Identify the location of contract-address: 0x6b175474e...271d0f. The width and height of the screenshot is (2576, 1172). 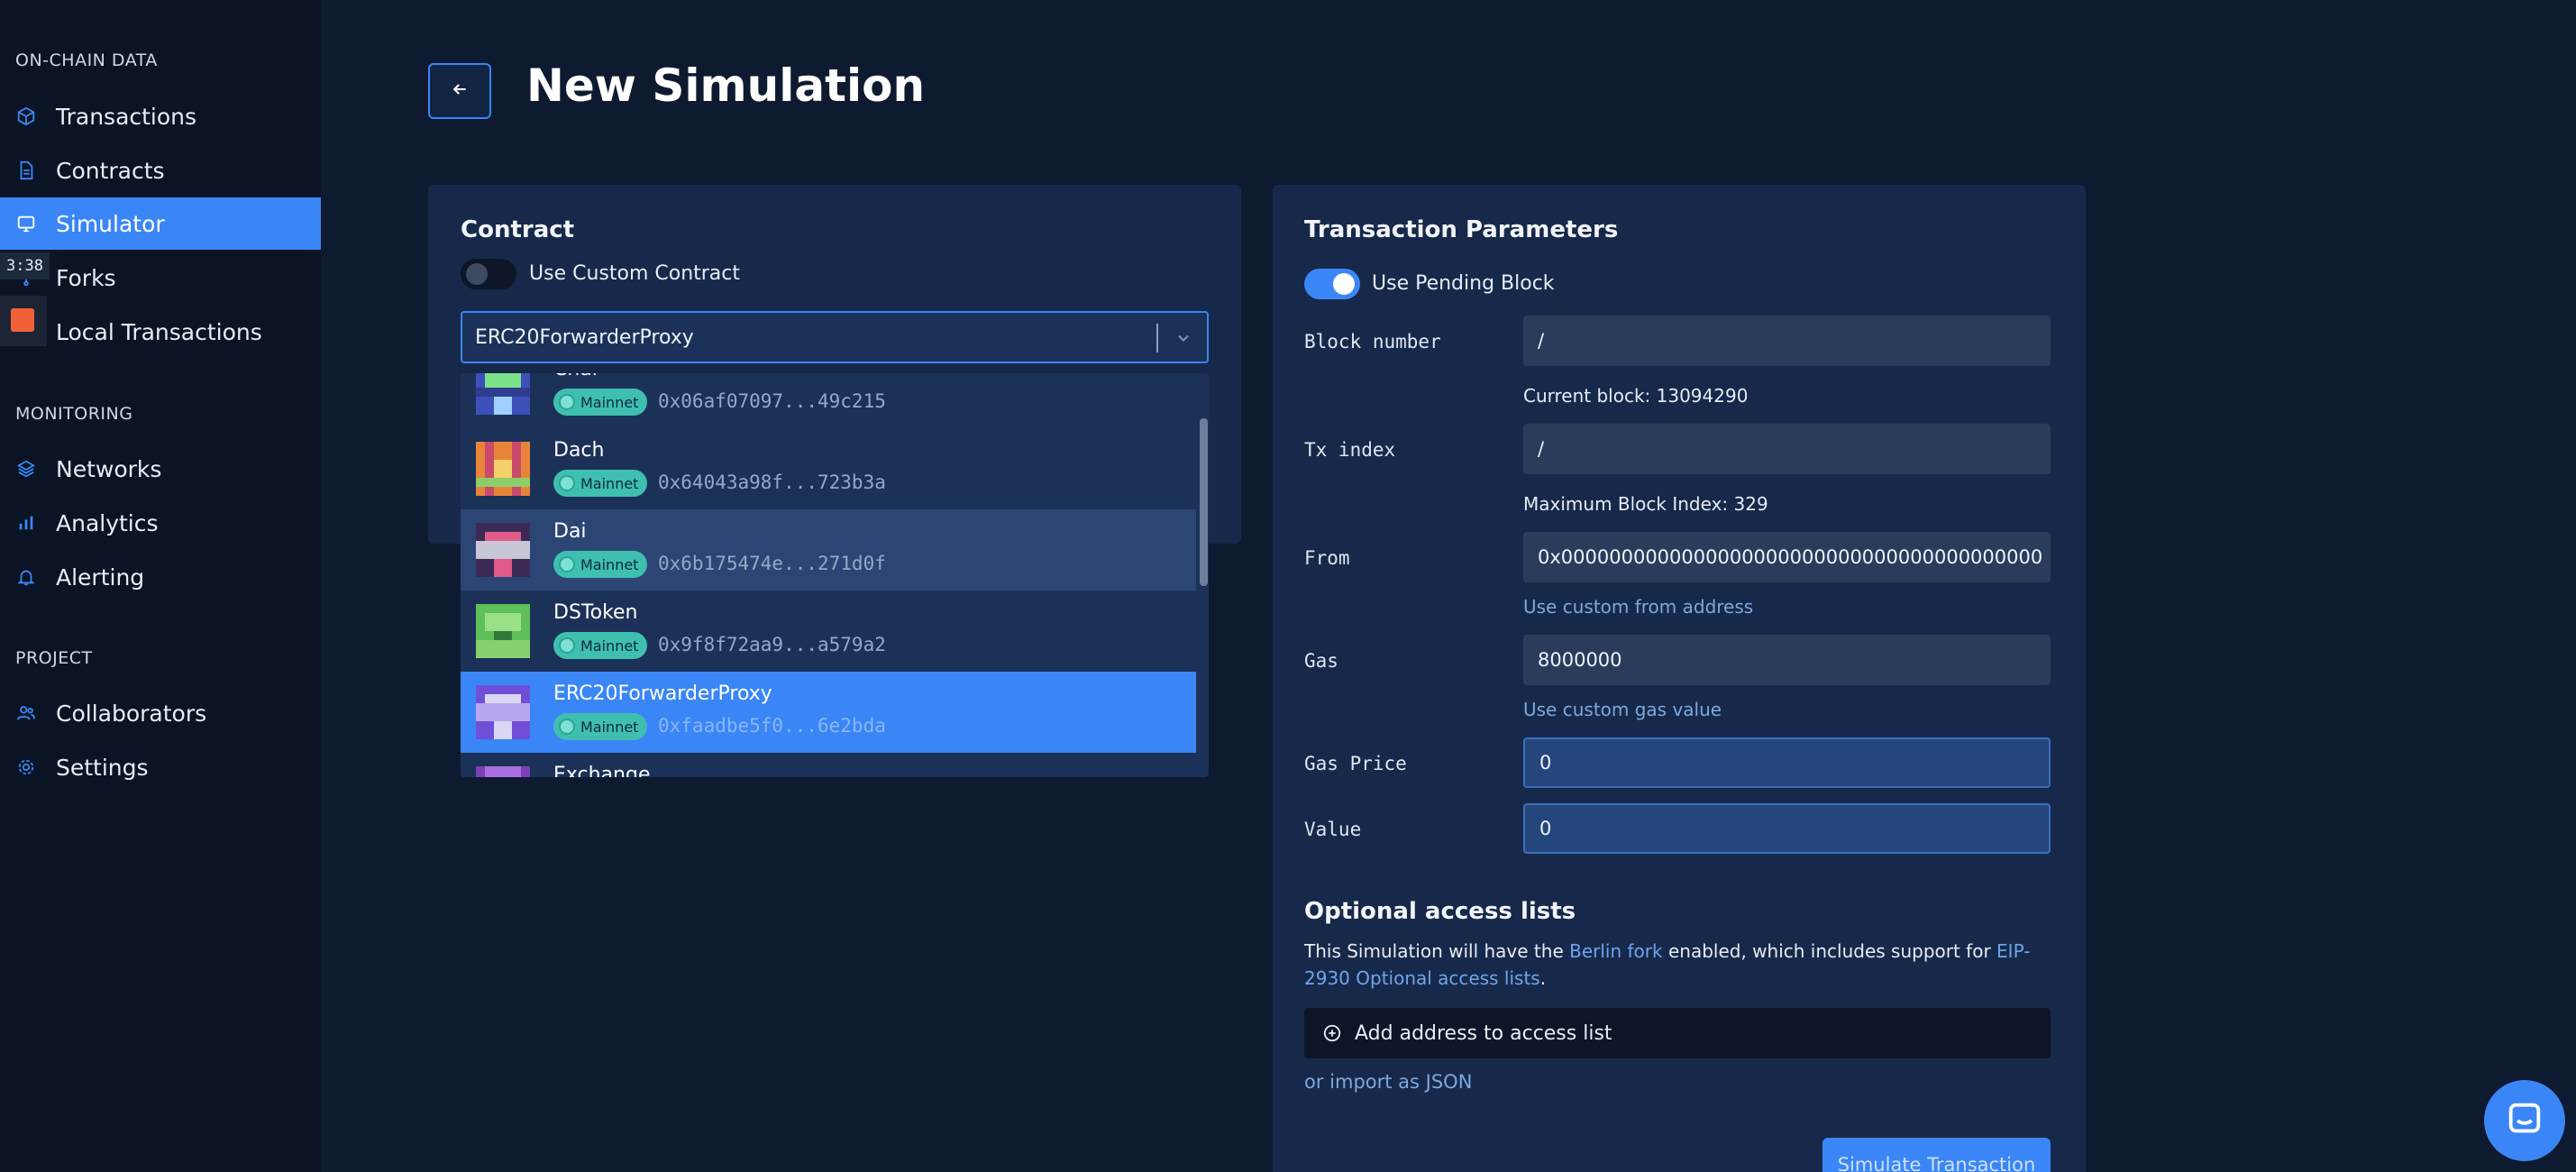
(772, 563).